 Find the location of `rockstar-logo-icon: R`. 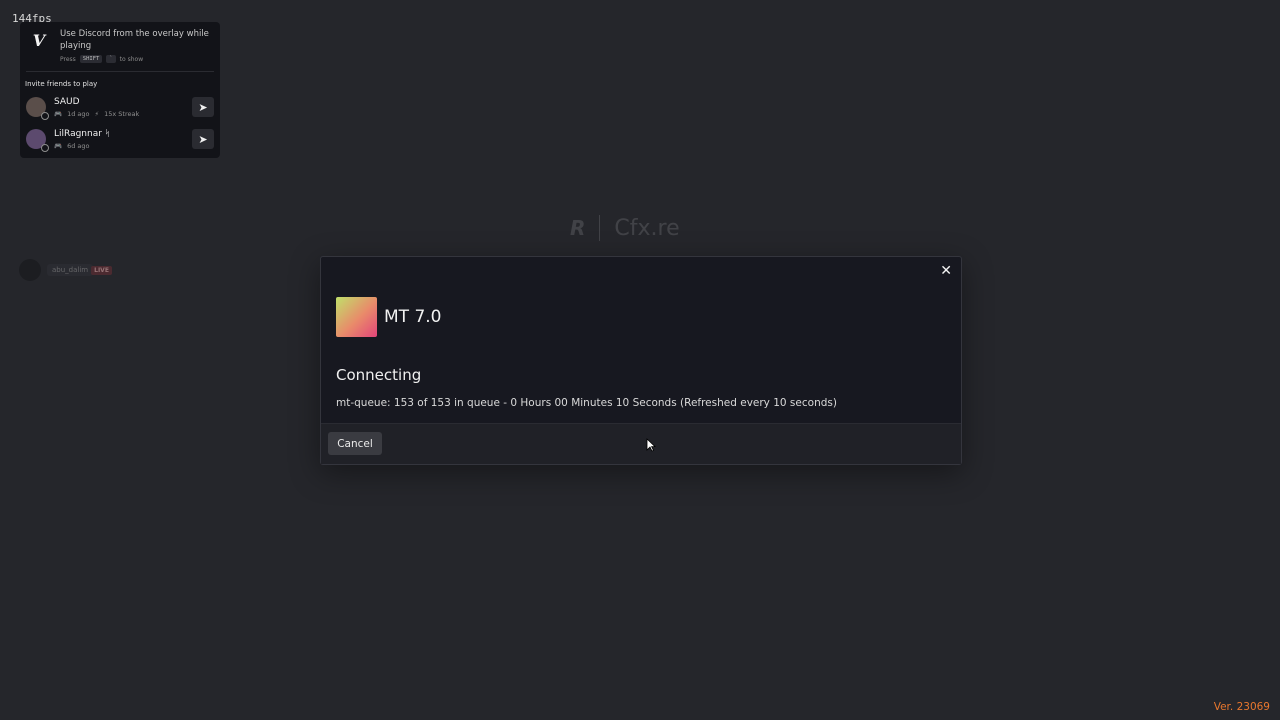

rockstar-logo-icon: R is located at coordinates (578, 228).